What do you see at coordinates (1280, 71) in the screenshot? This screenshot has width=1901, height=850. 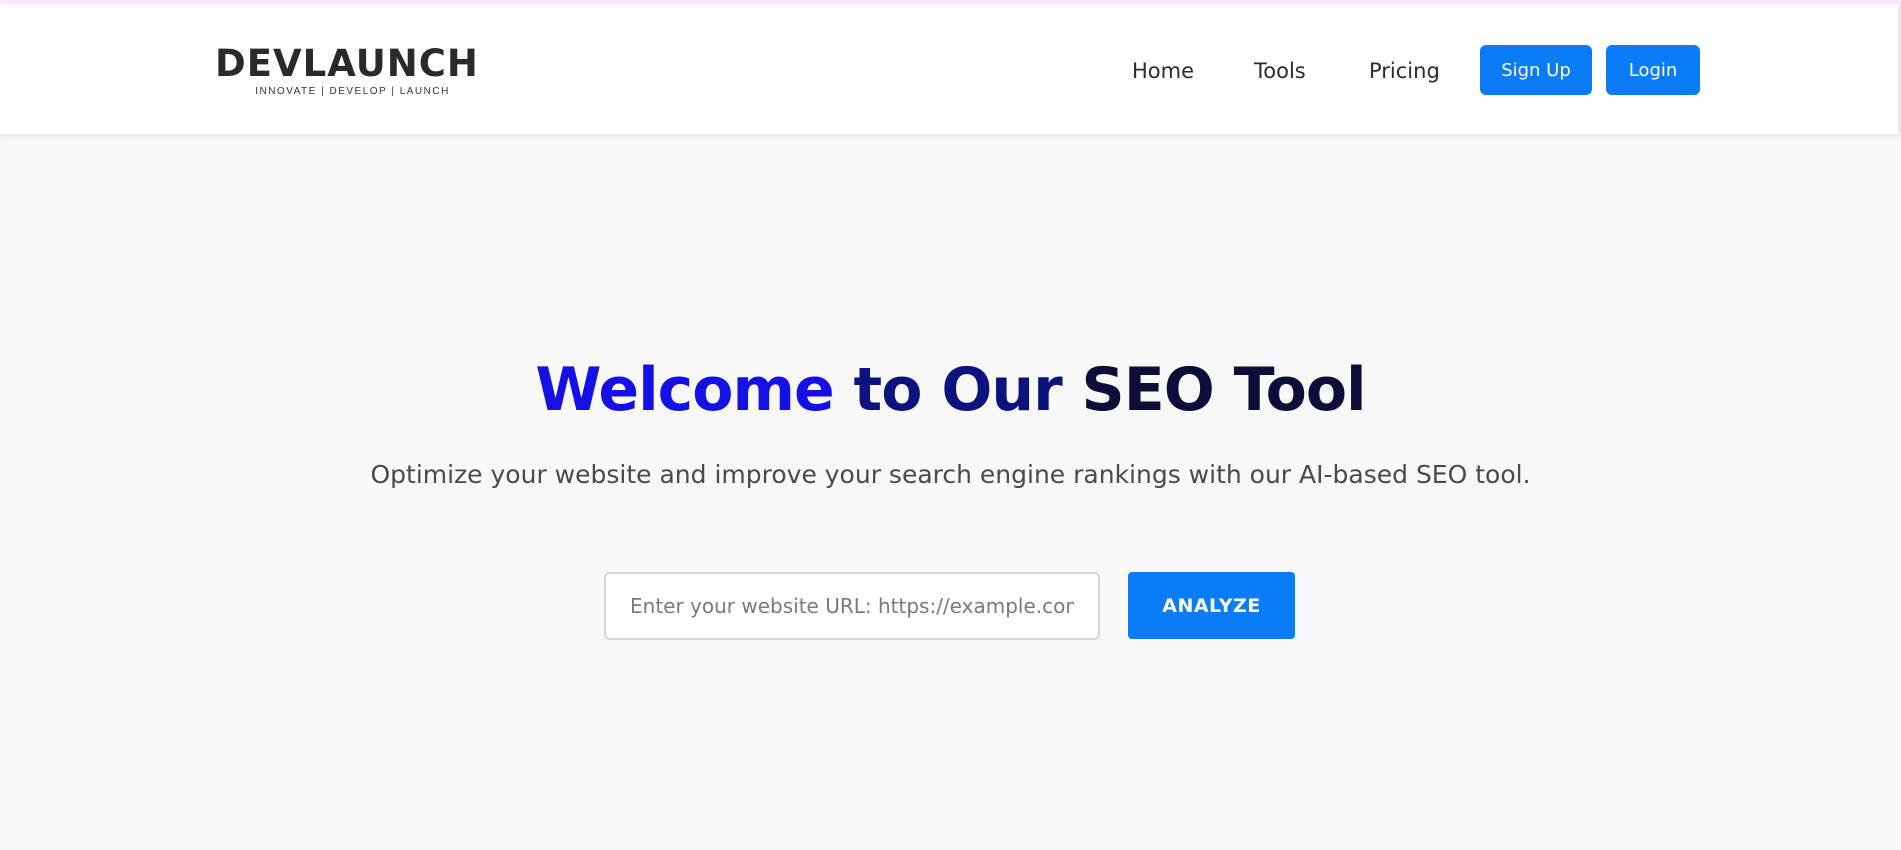 I see `nav-link-tools: Tools` at bounding box center [1280, 71].